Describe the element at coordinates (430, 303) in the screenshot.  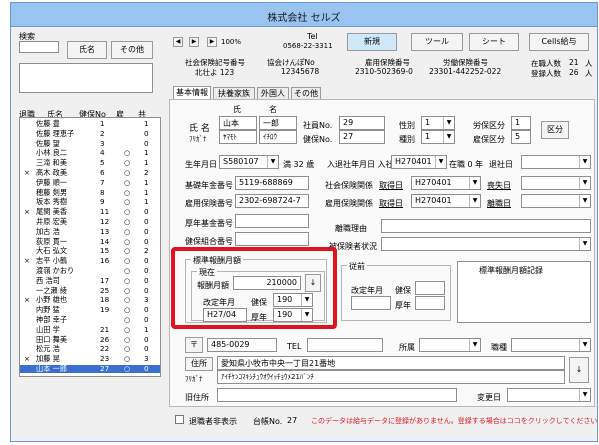
I see `prev-pension-input` at that location.